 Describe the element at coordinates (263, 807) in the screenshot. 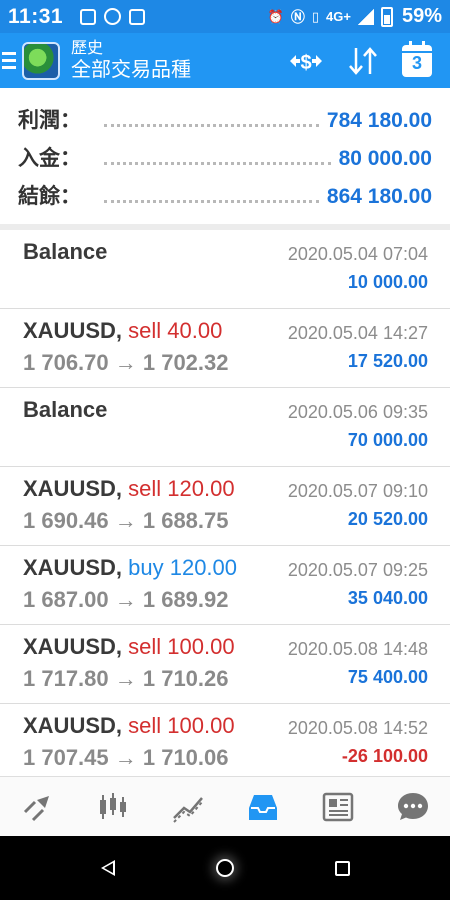

I see `history-inbox-icon` at that location.